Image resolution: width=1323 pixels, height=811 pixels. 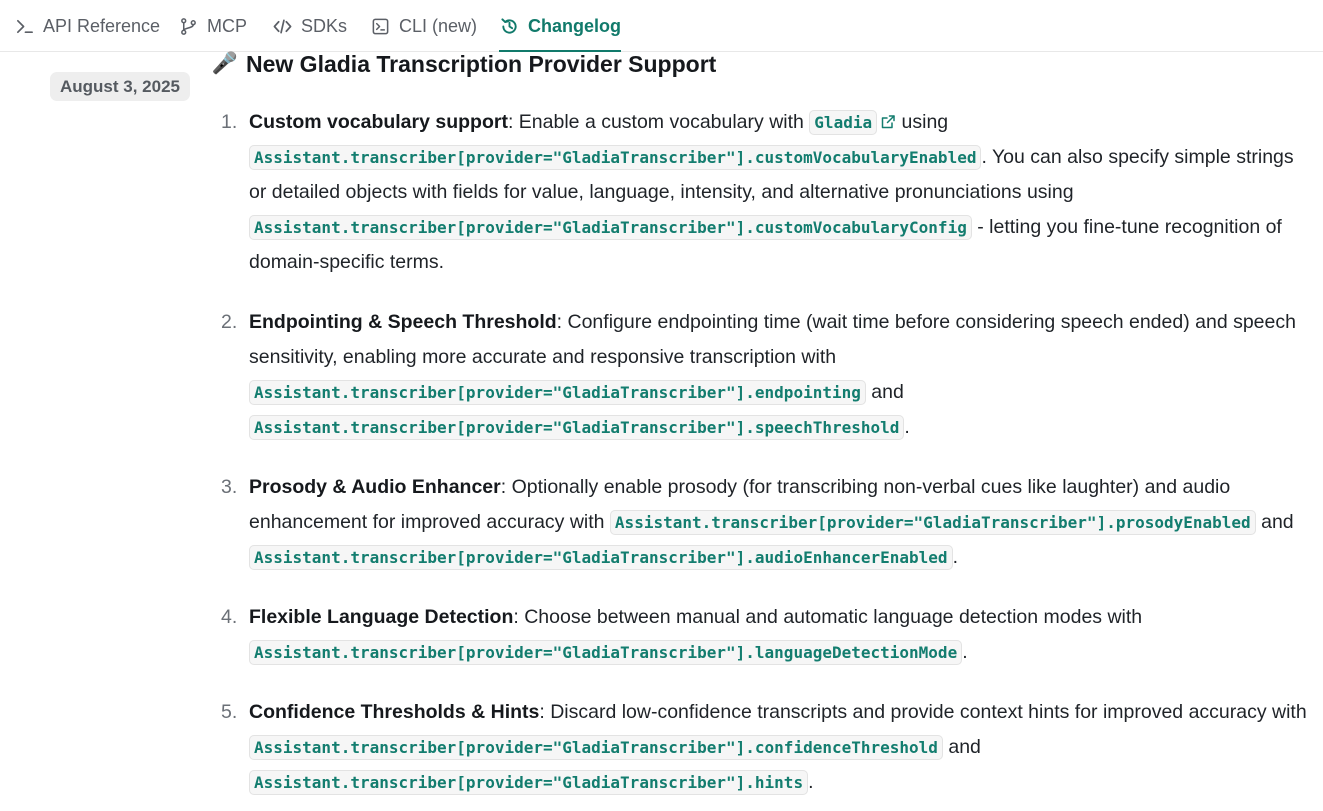 What do you see at coordinates (229, 487) in the screenshot?
I see `list-number: 3.` at bounding box center [229, 487].